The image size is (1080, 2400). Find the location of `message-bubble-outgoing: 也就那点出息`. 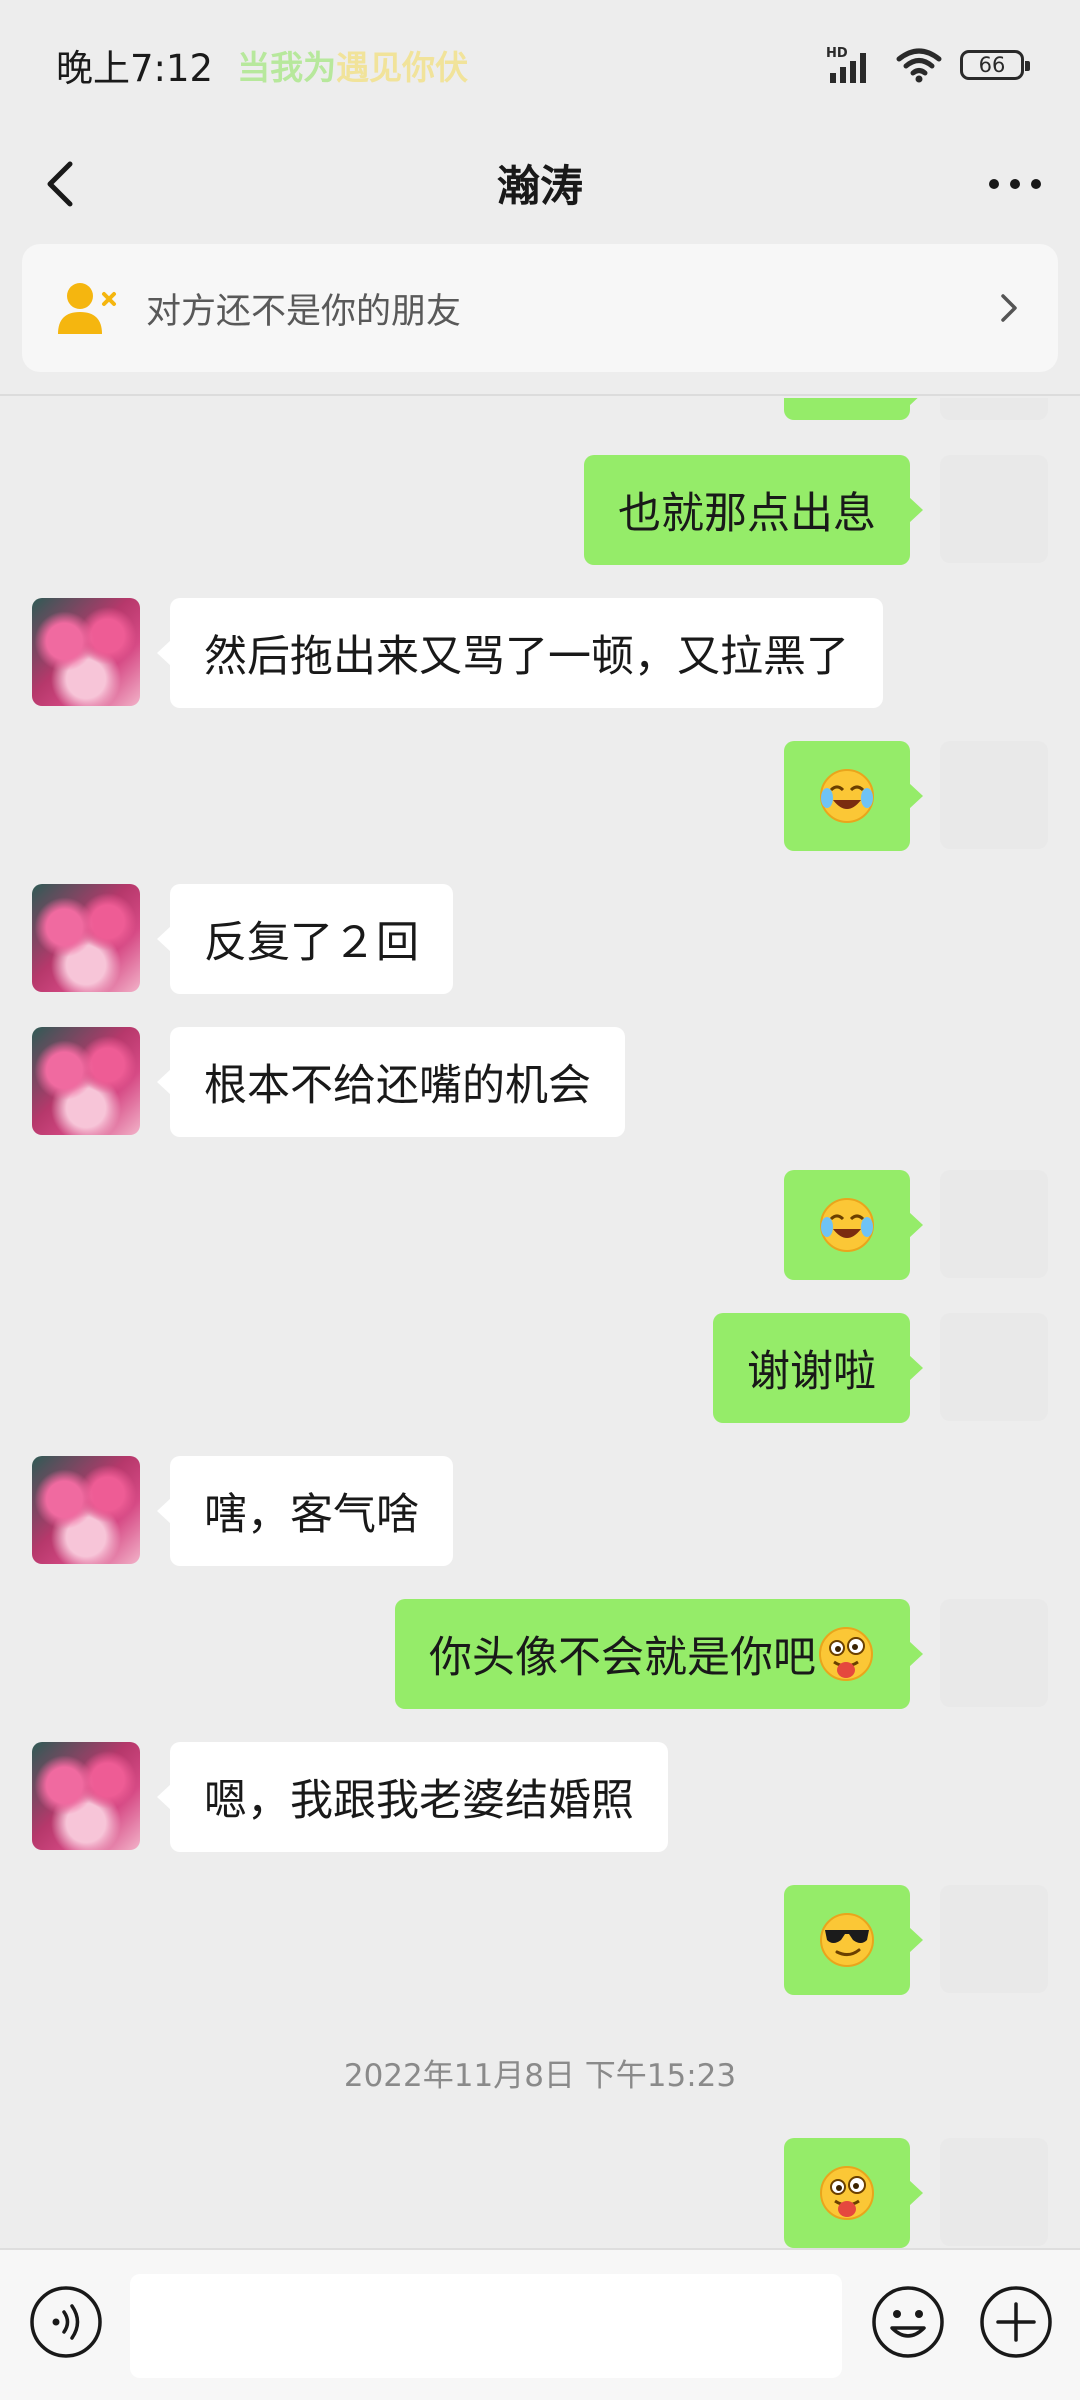

message-bubble-outgoing: 也就那点出息 is located at coordinates (753, 510).